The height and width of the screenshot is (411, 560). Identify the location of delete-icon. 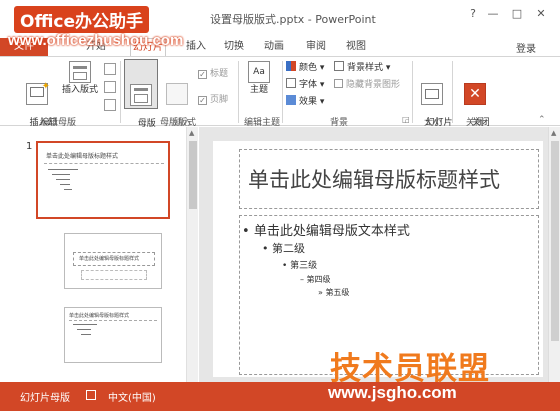
(110, 69).